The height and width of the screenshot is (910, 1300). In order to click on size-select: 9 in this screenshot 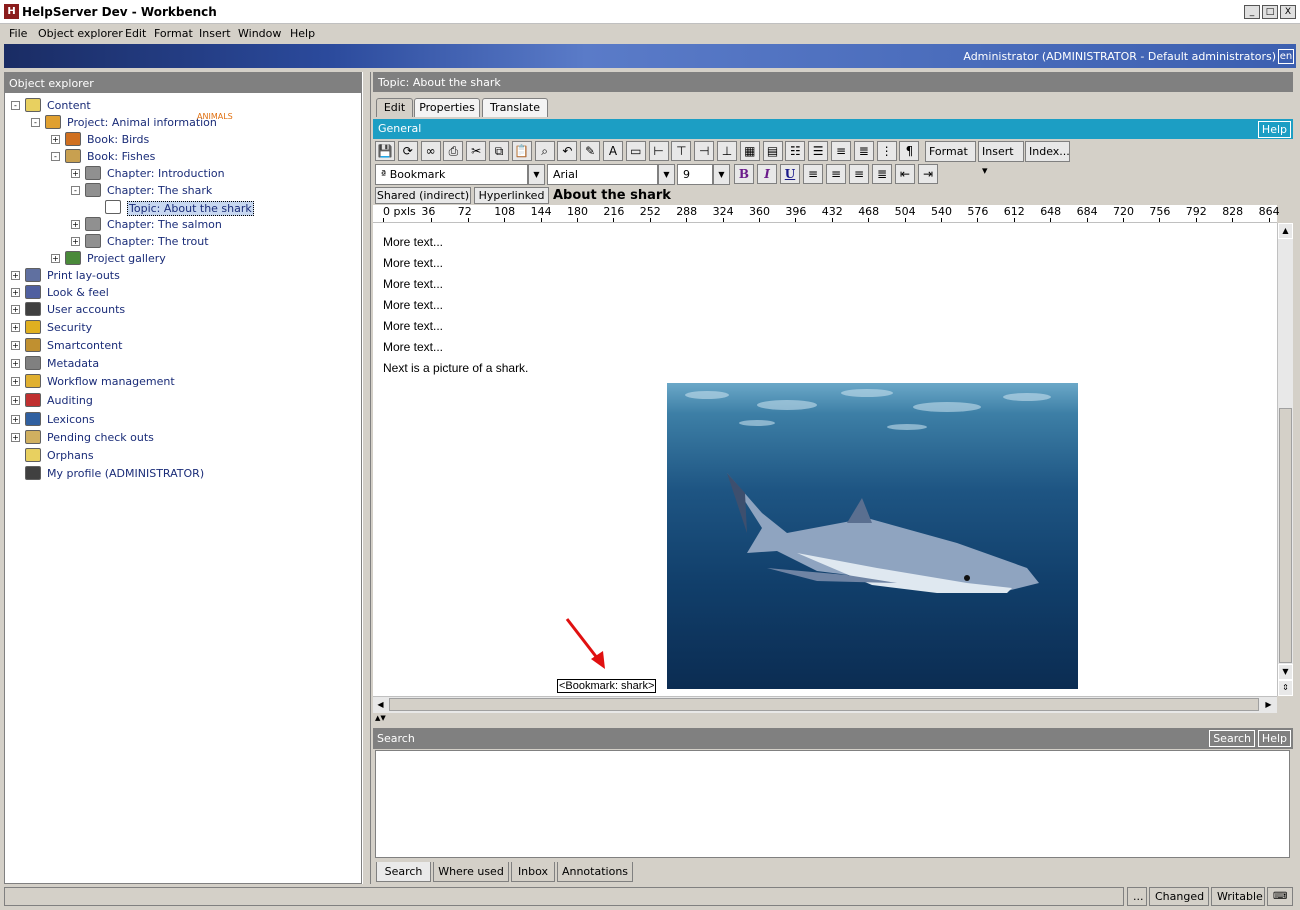, I will do `click(695, 174)`.